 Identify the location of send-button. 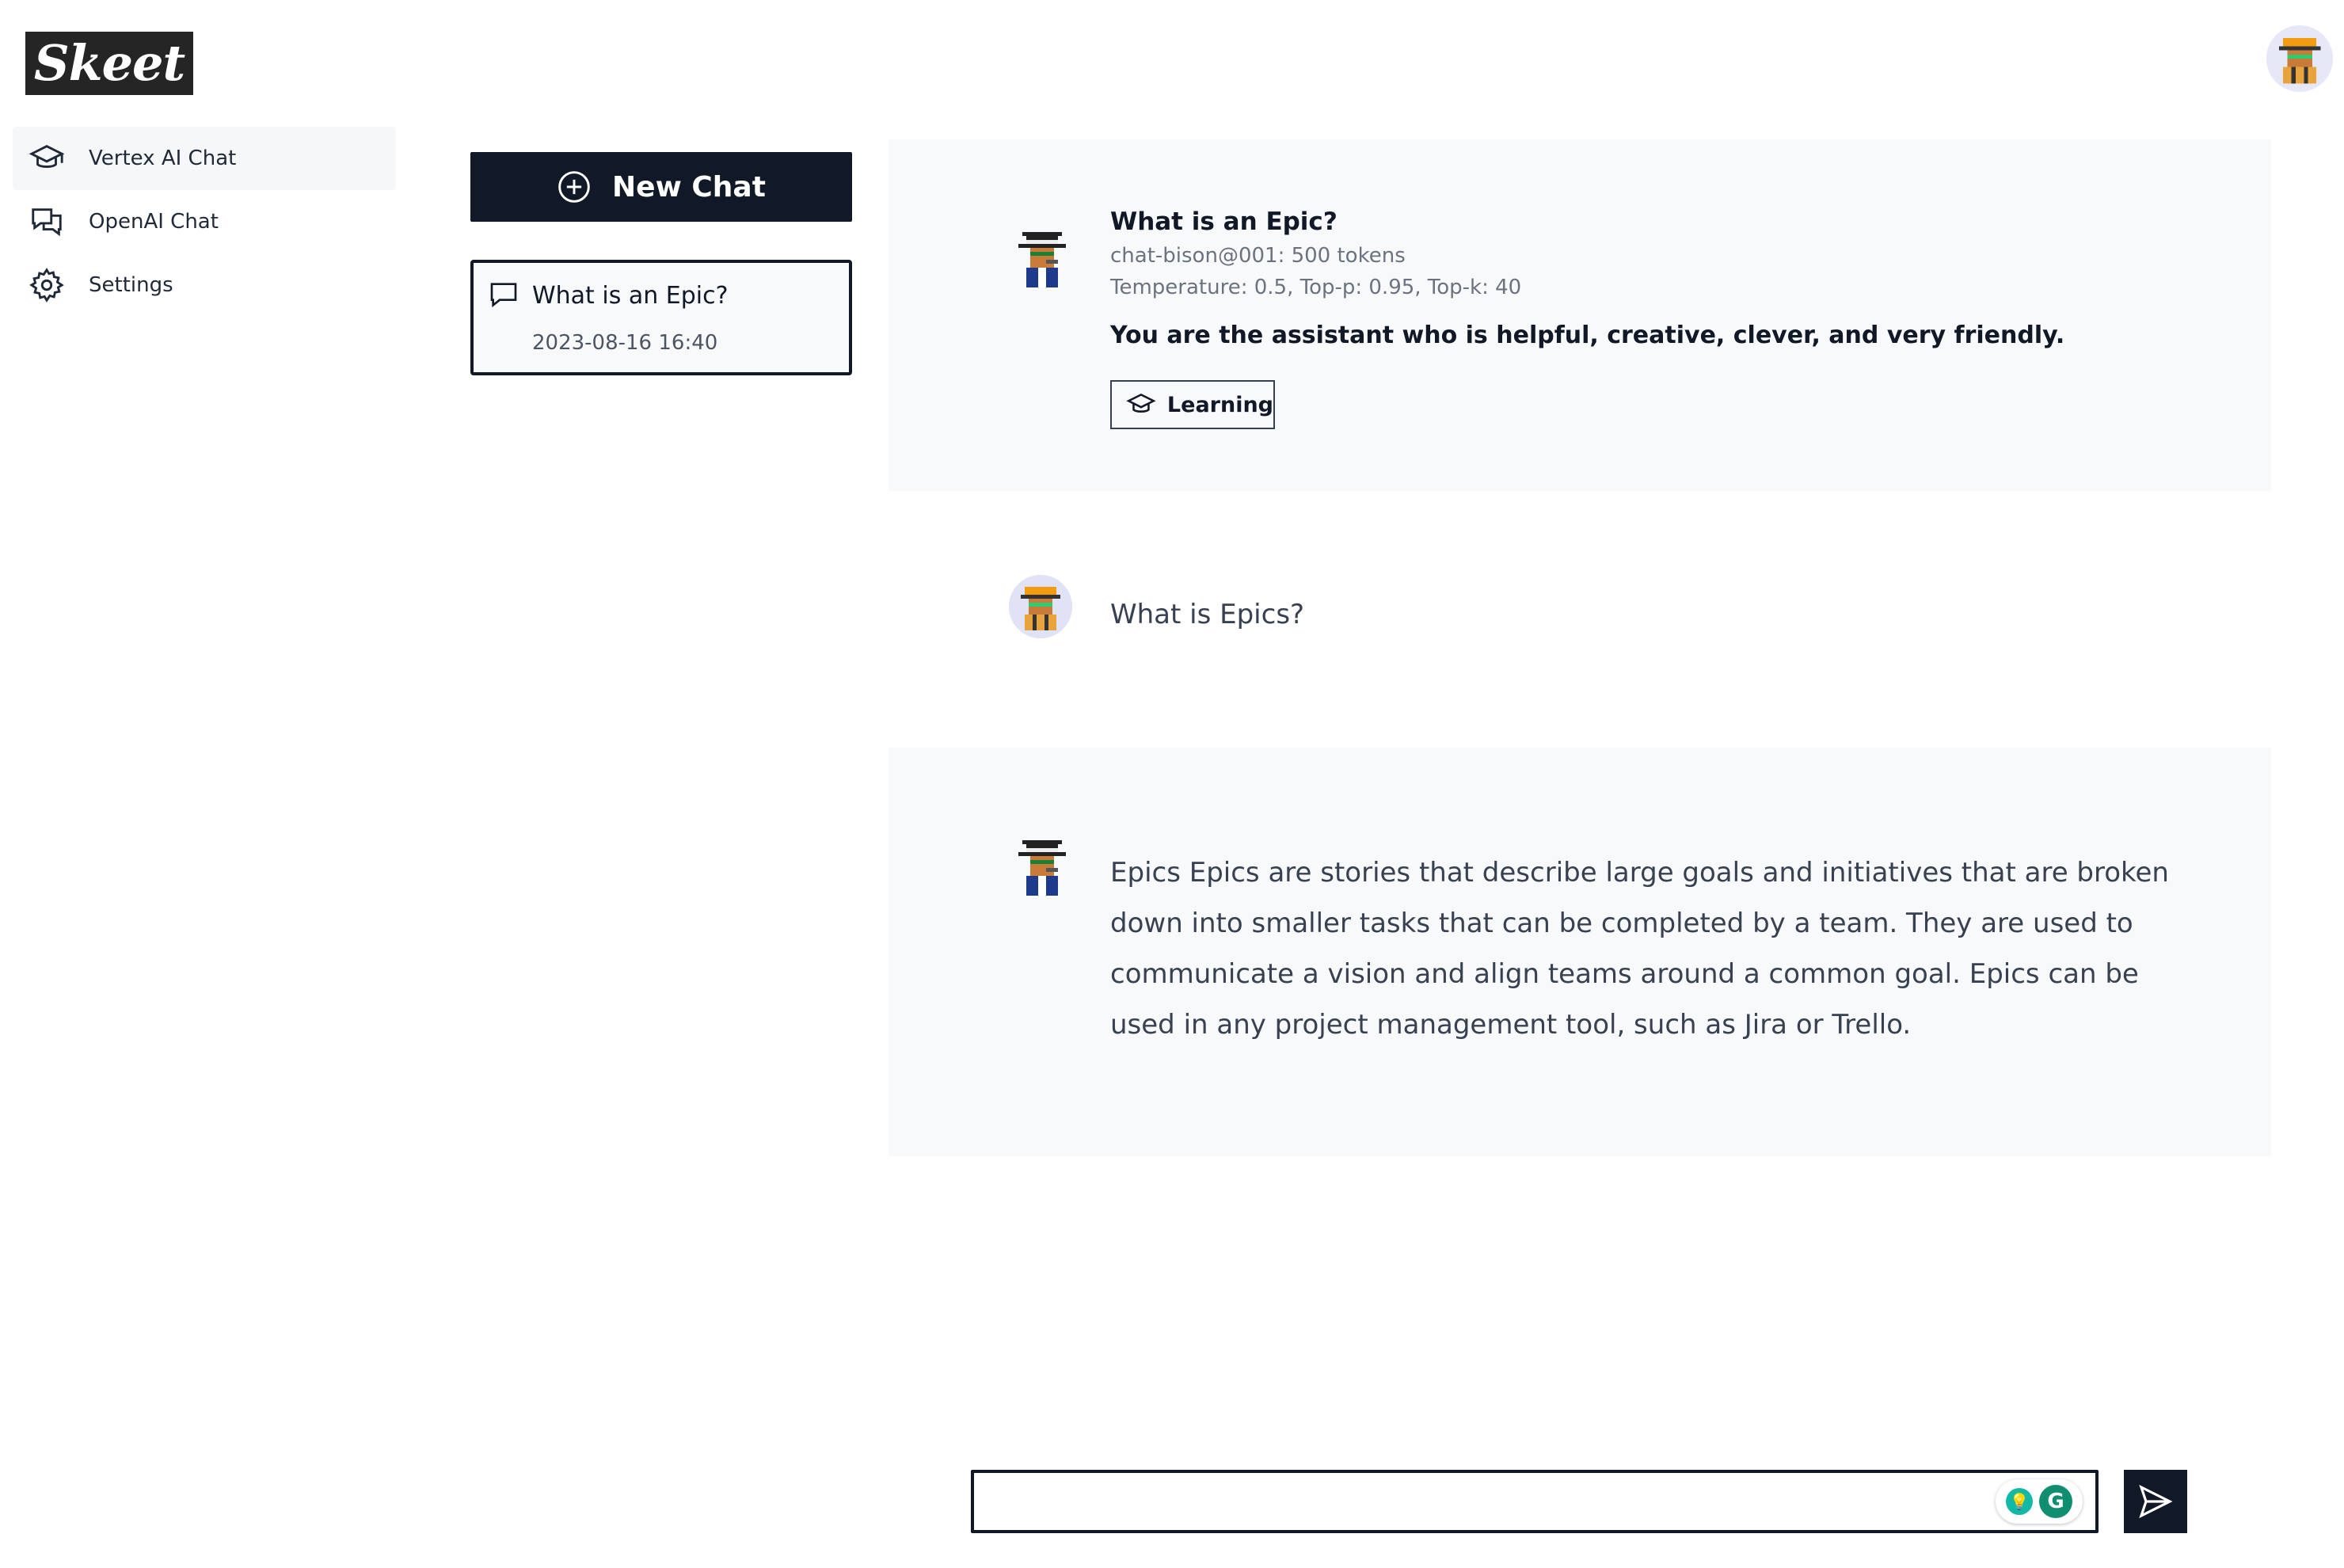
(2155, 1501).